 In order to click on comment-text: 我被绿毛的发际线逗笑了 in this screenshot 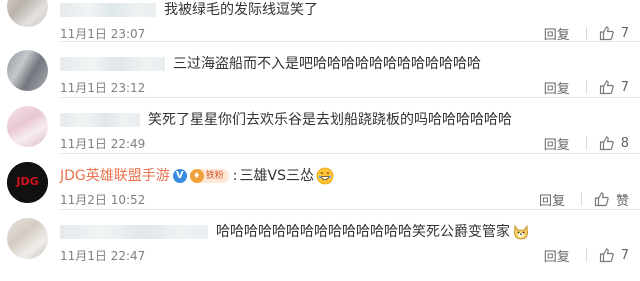, I will do `click(241, 10)`.